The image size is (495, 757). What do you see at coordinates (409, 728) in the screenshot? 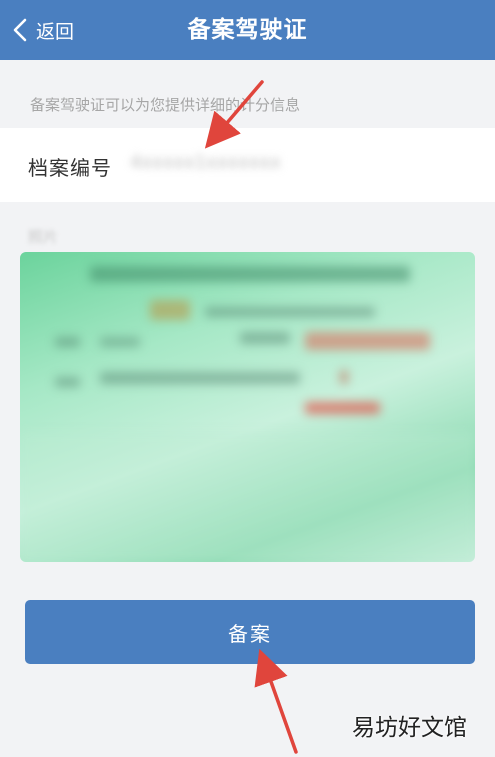
I see `watermark: 易坊好文馆` at bounding box center [409, 728].